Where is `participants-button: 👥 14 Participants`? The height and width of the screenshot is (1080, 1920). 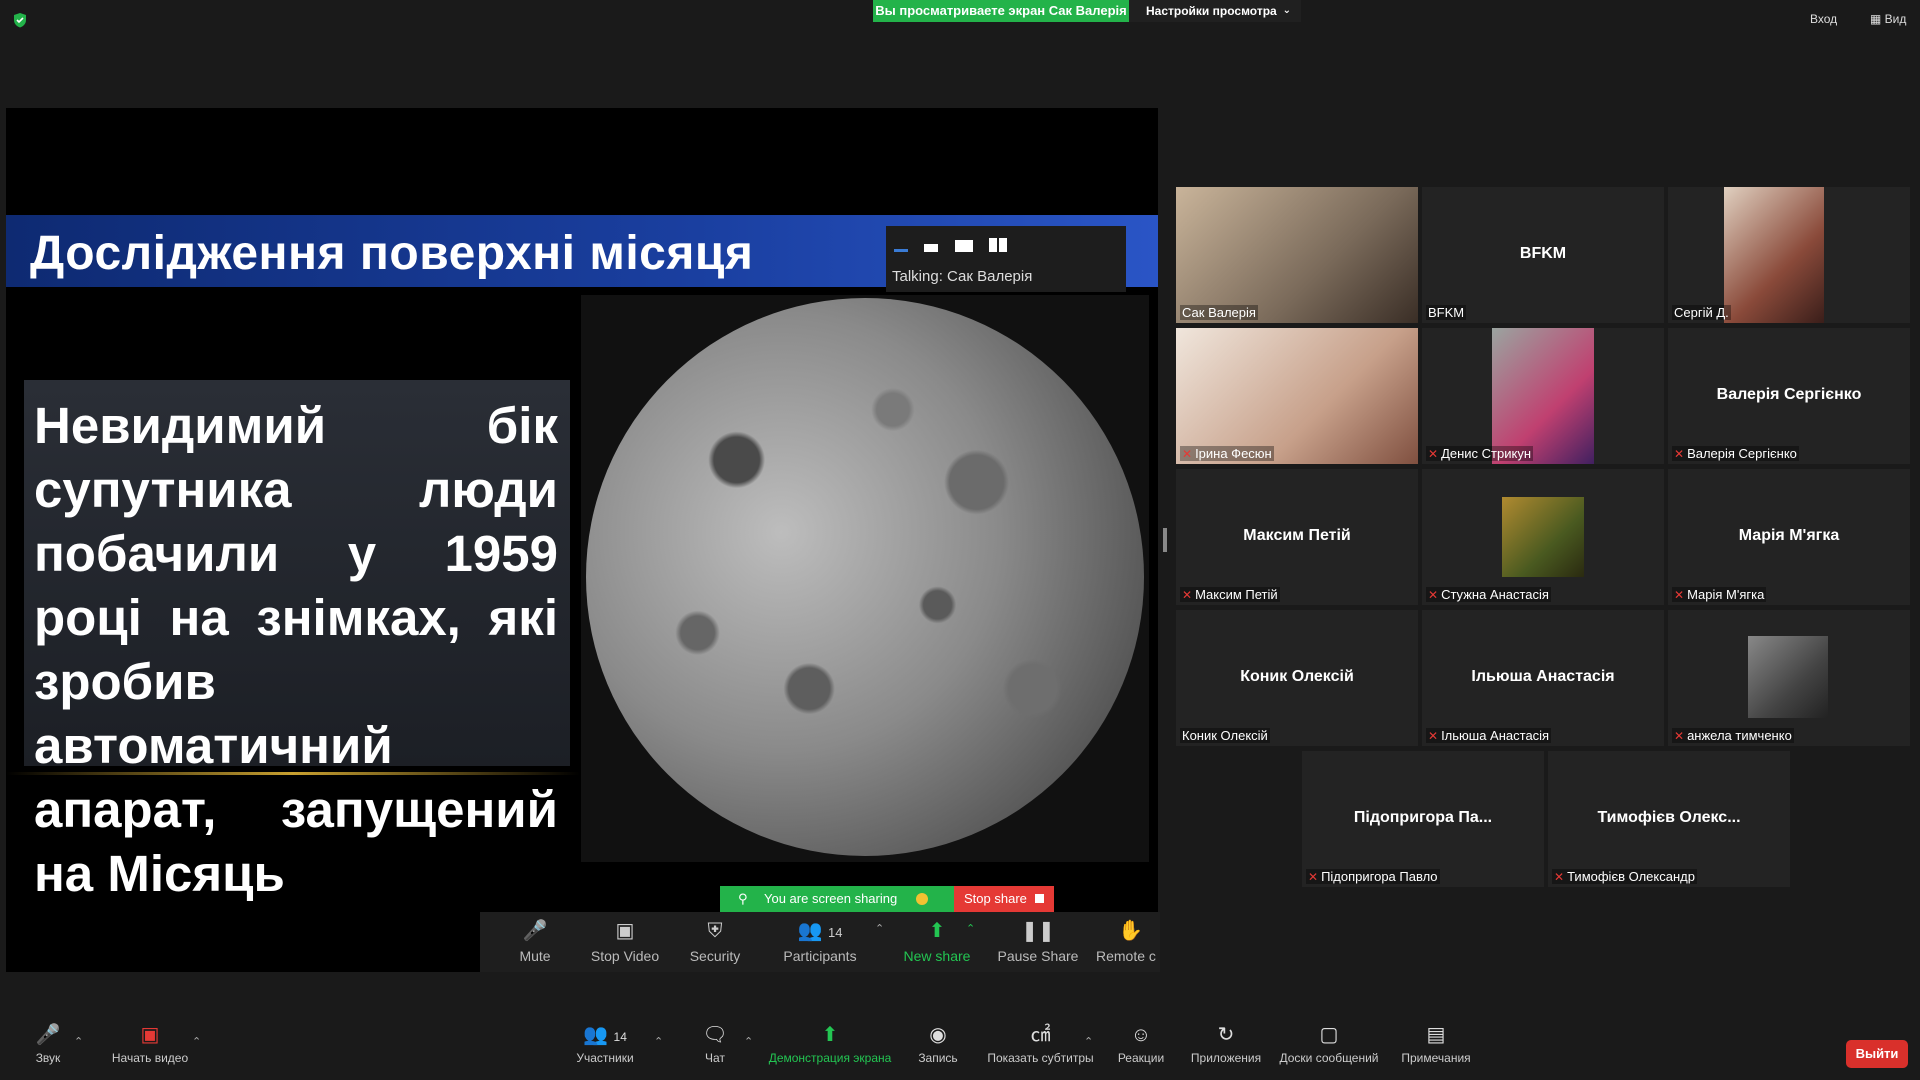 participants-button: 👥 14 Participants is located at coordinates (820, 942).